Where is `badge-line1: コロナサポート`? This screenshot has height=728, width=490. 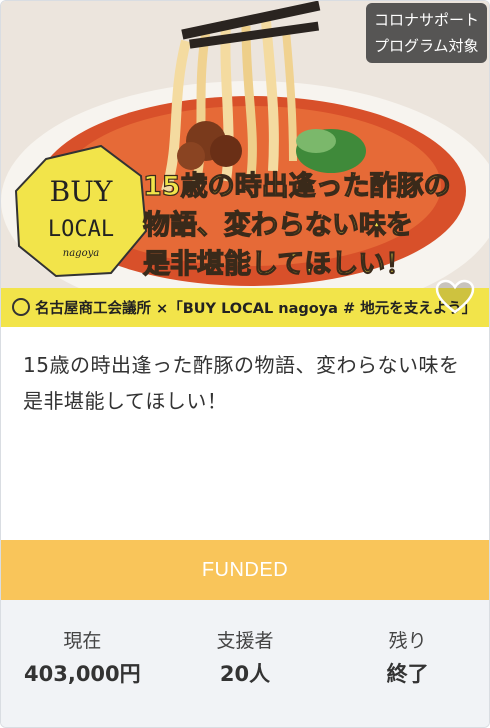
badge-line1: コロナサポート is located at coordinates (426, 20).